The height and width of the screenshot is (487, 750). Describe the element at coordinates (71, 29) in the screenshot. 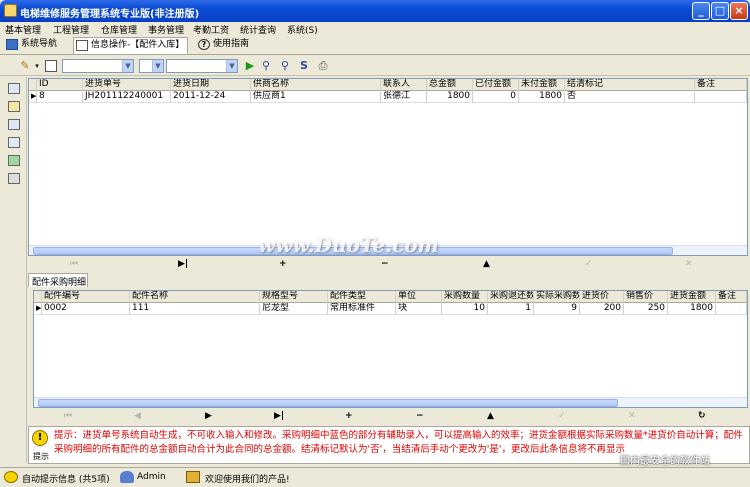

I see `menu-project: 工程管理` at that location.